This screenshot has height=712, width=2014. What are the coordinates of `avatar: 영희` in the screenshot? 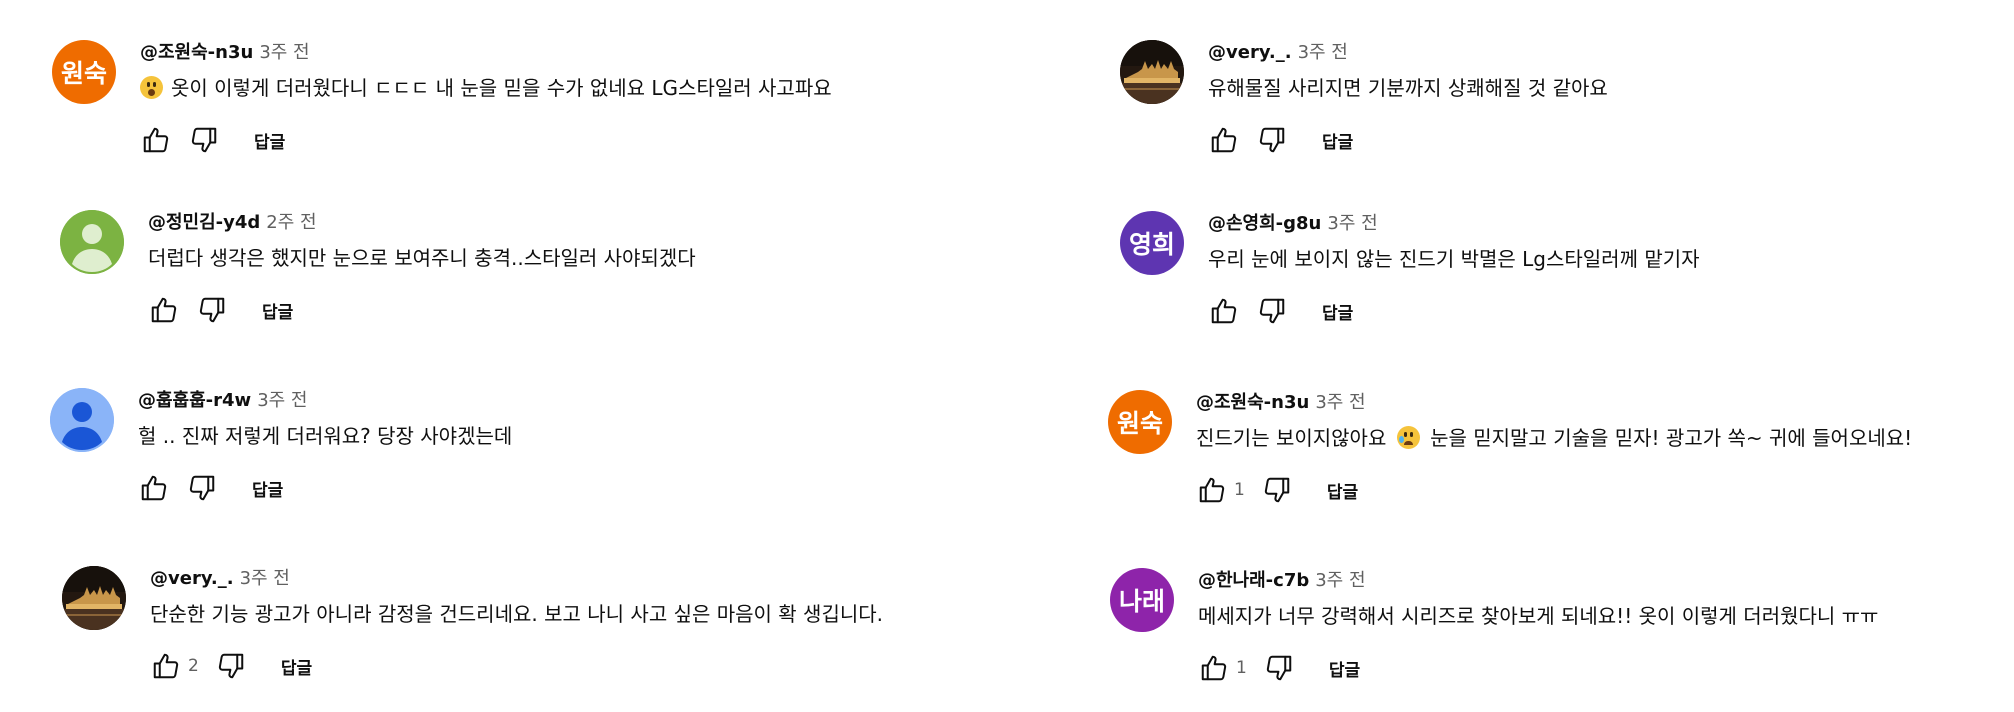 It's located at (1152, 243).